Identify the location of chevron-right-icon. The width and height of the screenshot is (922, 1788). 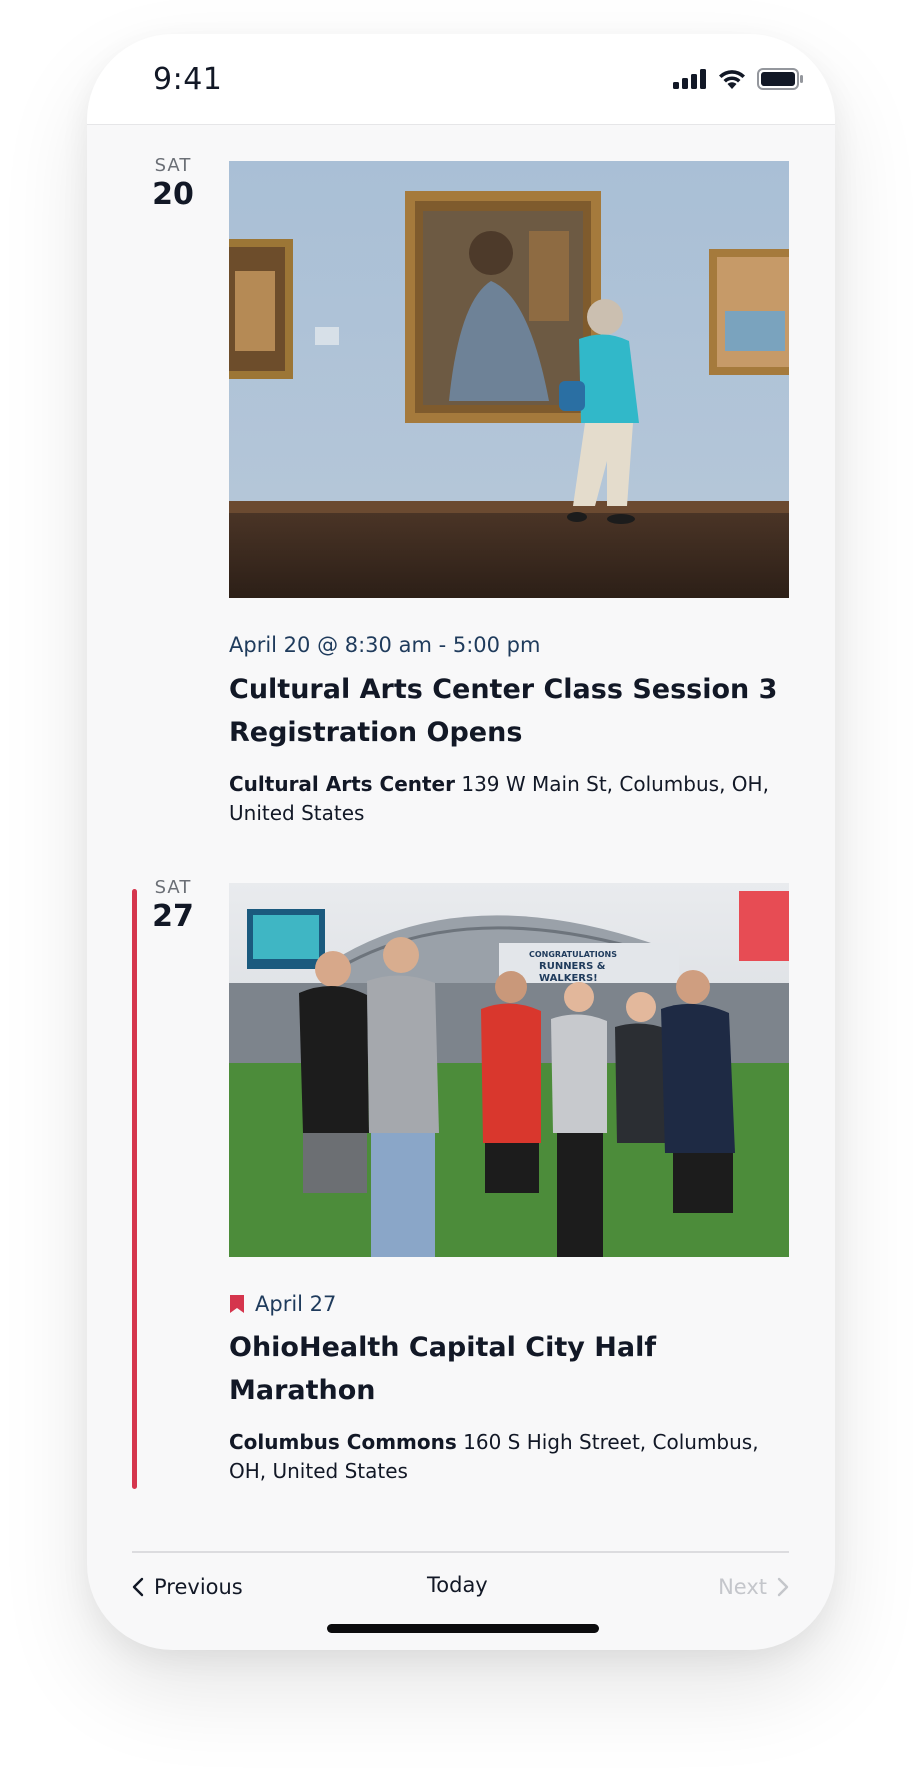
(783, 1587).